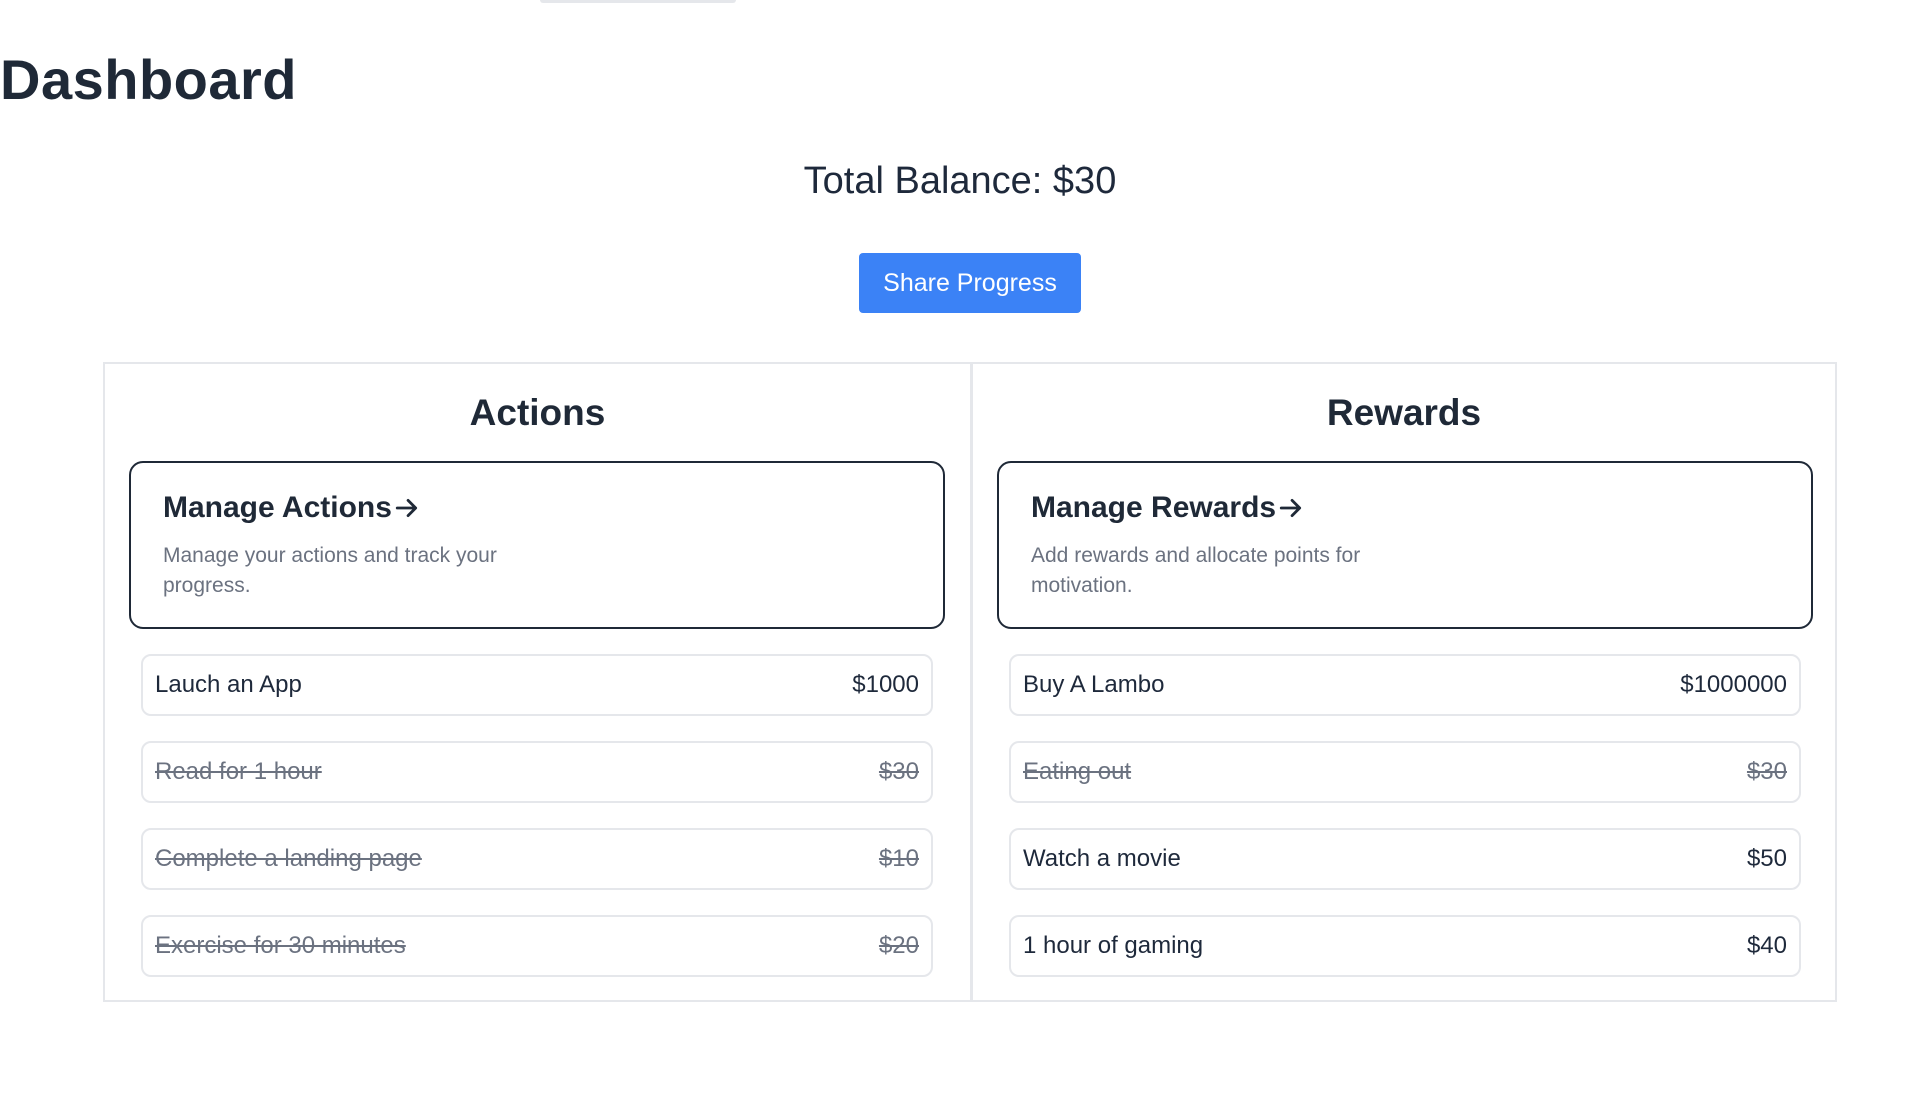 The width and height of the screenshot is (1920, 1095). Describe the element at coordinates (970, 283) in the screenshot. I see `share-progress-button: Share Progress` at that location.